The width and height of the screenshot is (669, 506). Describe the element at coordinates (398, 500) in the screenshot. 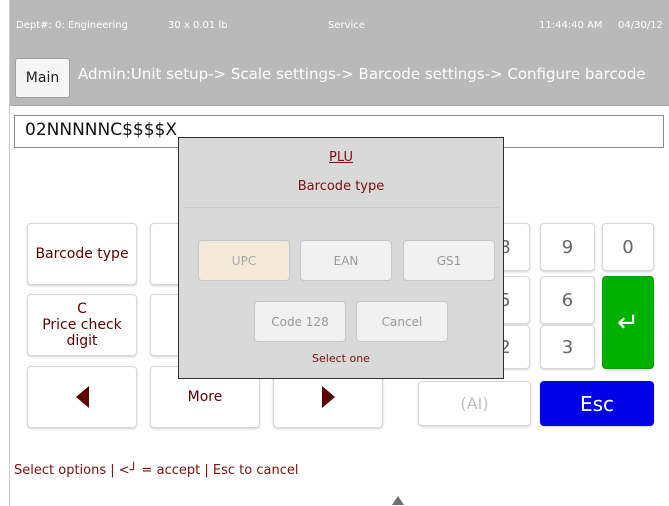

I see `mouse-pointer-icon` at that location.